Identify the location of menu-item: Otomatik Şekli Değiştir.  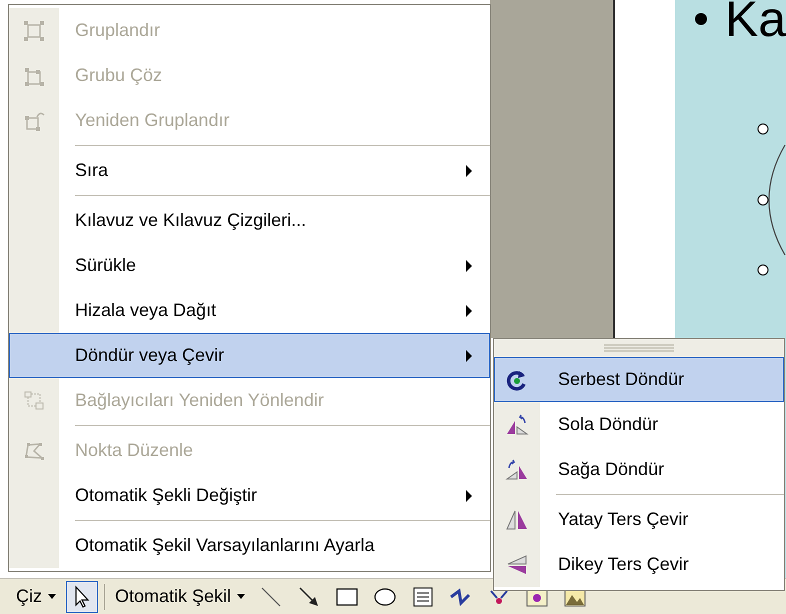
(249, 495).